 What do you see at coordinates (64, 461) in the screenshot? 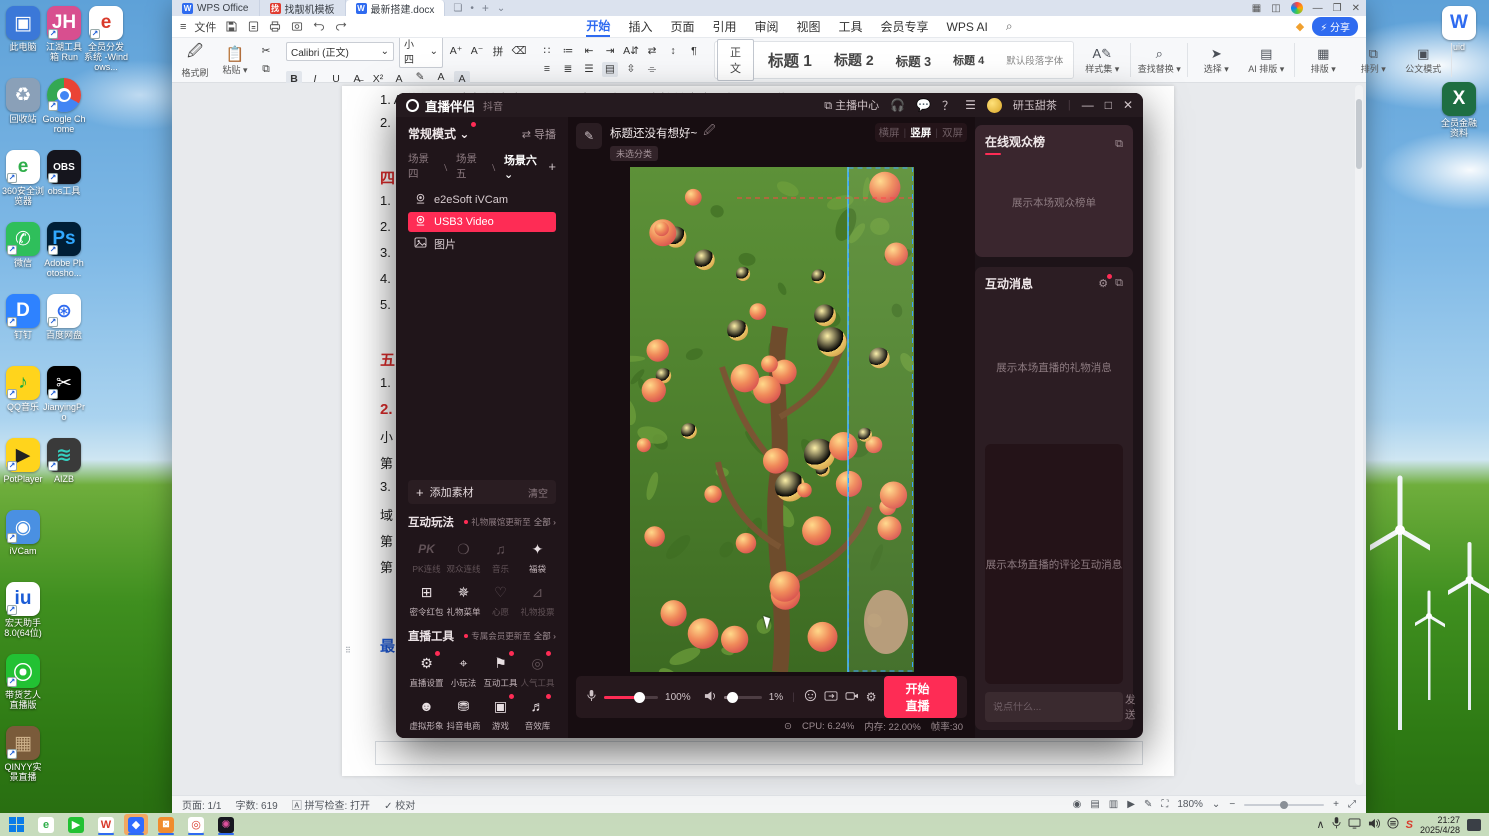
I see `desktop-icon-AIZB: ≋ ↗ AIZB` at bounding box center [64, 461].